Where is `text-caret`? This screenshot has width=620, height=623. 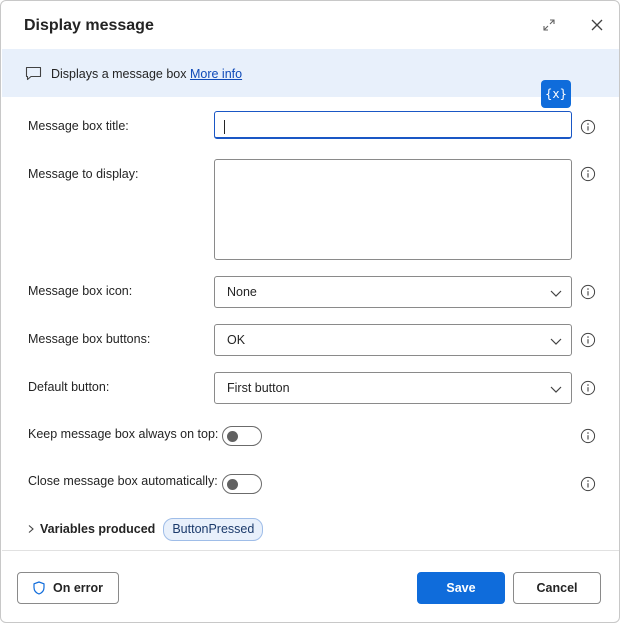
text-caret is located at coordinates (224, 127).